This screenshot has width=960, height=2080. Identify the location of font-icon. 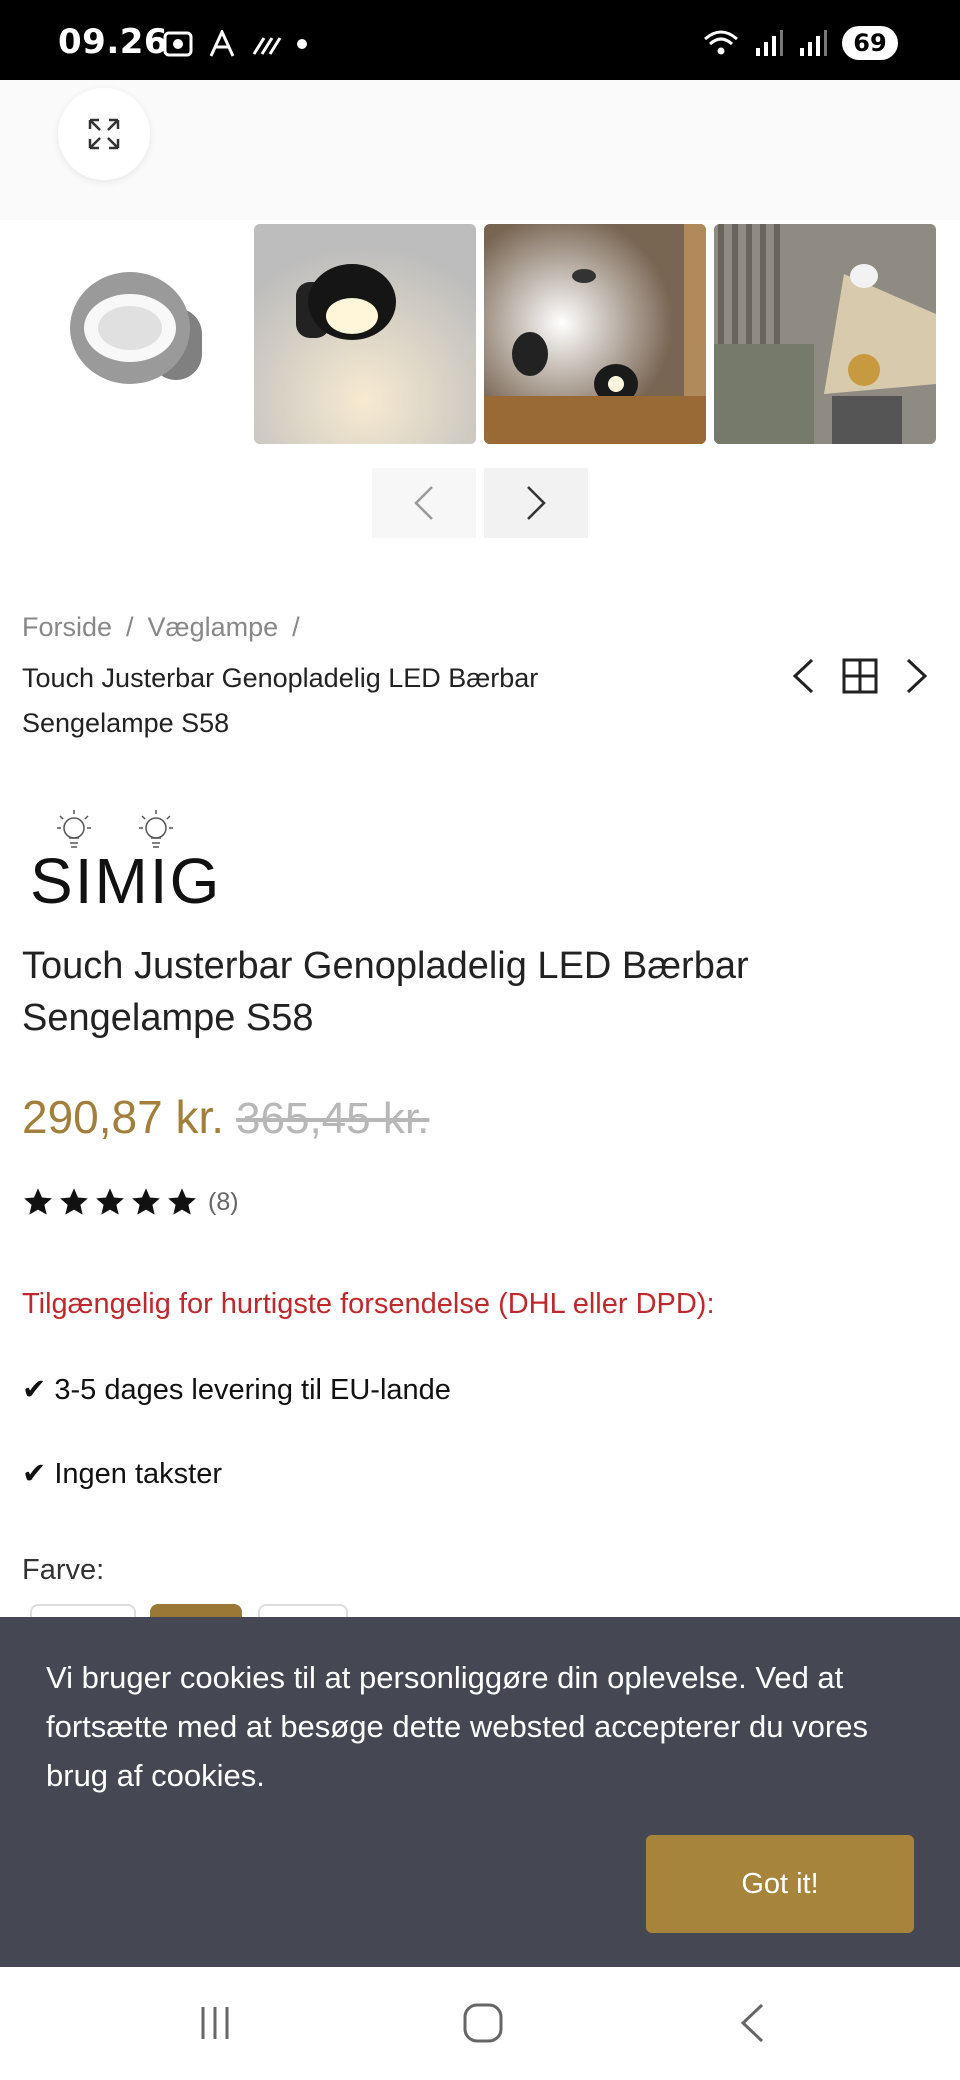
(222, 43).